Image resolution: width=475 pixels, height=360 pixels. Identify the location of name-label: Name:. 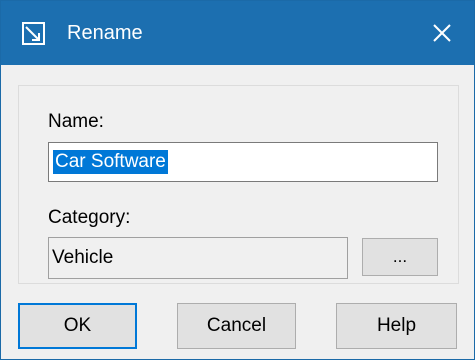
(76, 121).